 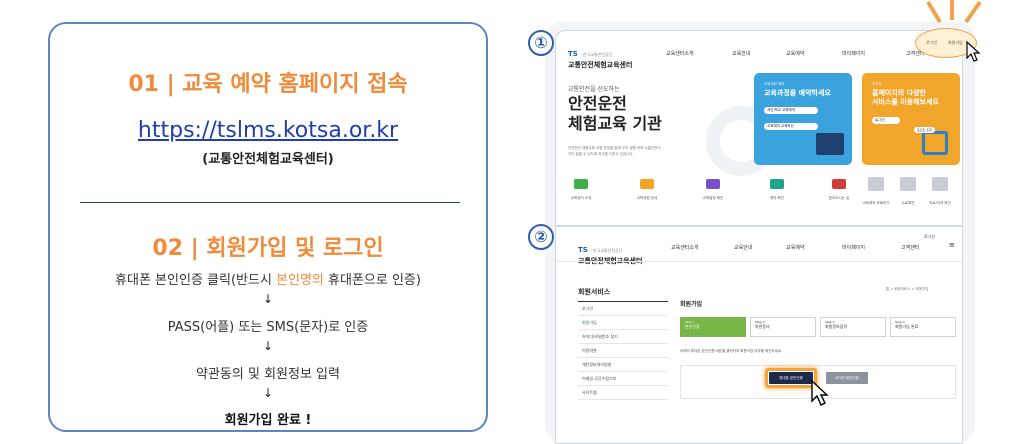 I want to click on reservation-card: 교육과정 예약 교육과정을 예약하세요 개인/학교 교육예약 교육예약 교육하는, so click(x=803, y=119).